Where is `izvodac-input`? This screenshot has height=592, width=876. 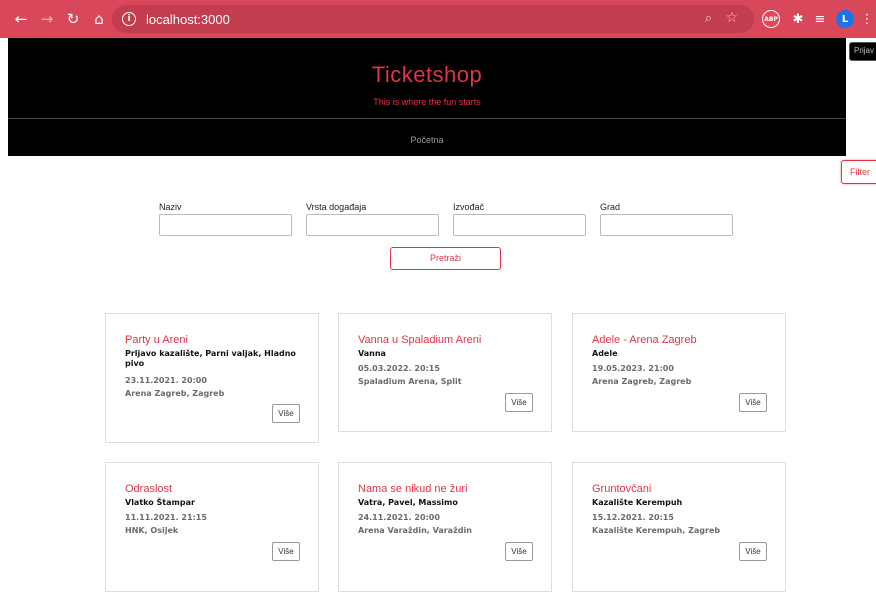
izvodac-input is located at coordinates (519, 225).